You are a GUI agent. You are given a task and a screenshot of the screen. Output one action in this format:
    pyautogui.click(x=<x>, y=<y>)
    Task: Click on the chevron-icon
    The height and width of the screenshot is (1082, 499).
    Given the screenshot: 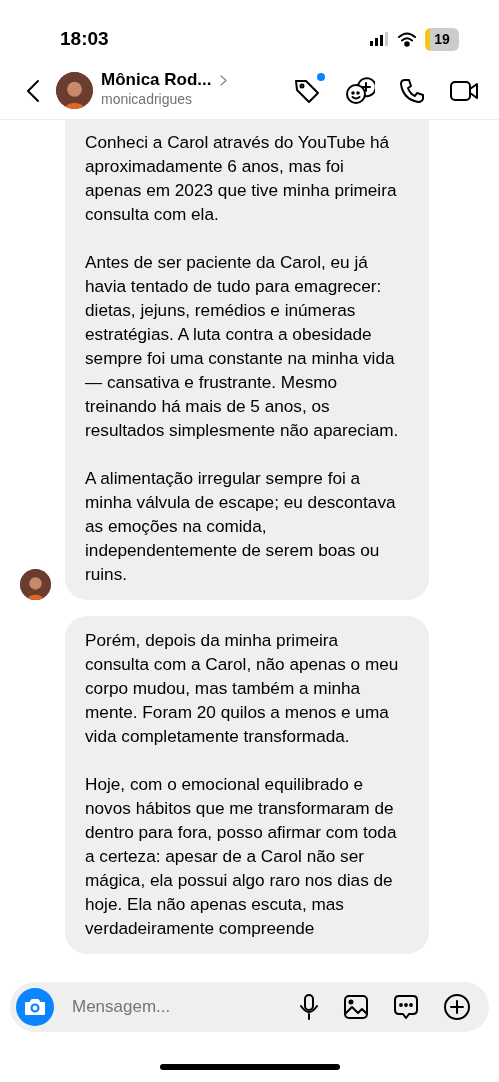 What is the action you would take?
    pyautogui.click(x=223, y=80)
    